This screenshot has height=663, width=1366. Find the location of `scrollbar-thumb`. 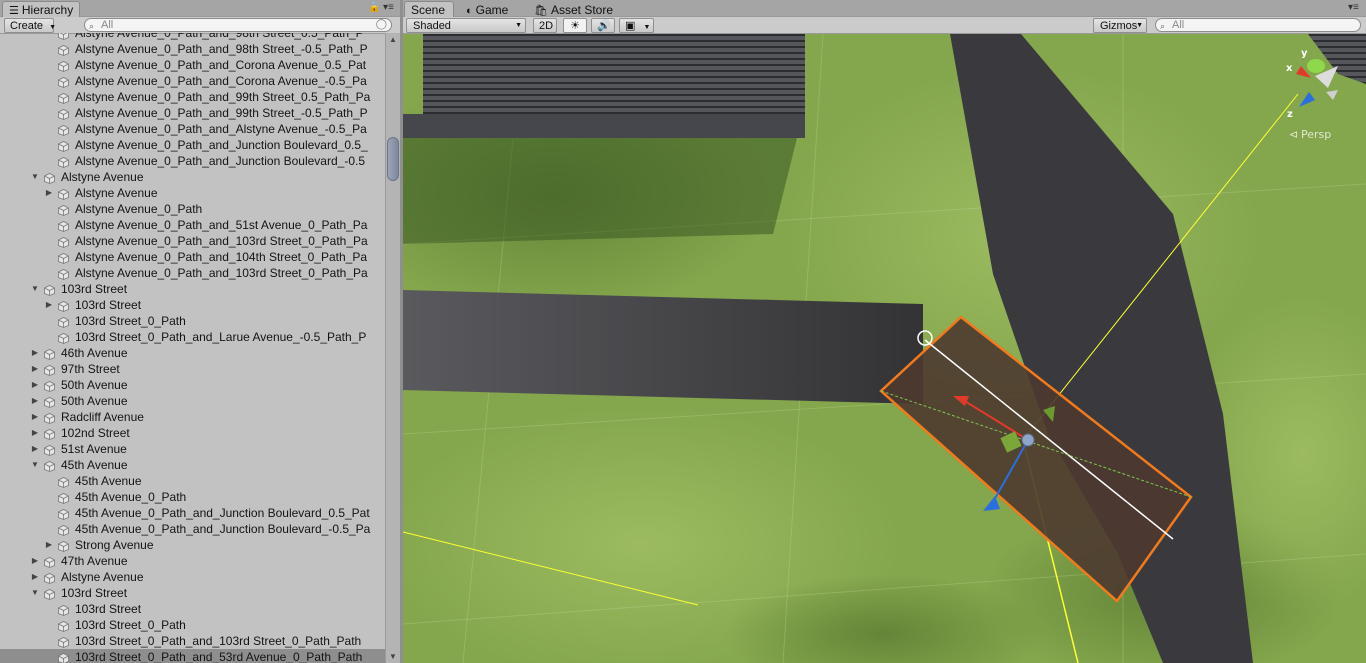

scrollbar-thumb is located at coordinates (393, 159).